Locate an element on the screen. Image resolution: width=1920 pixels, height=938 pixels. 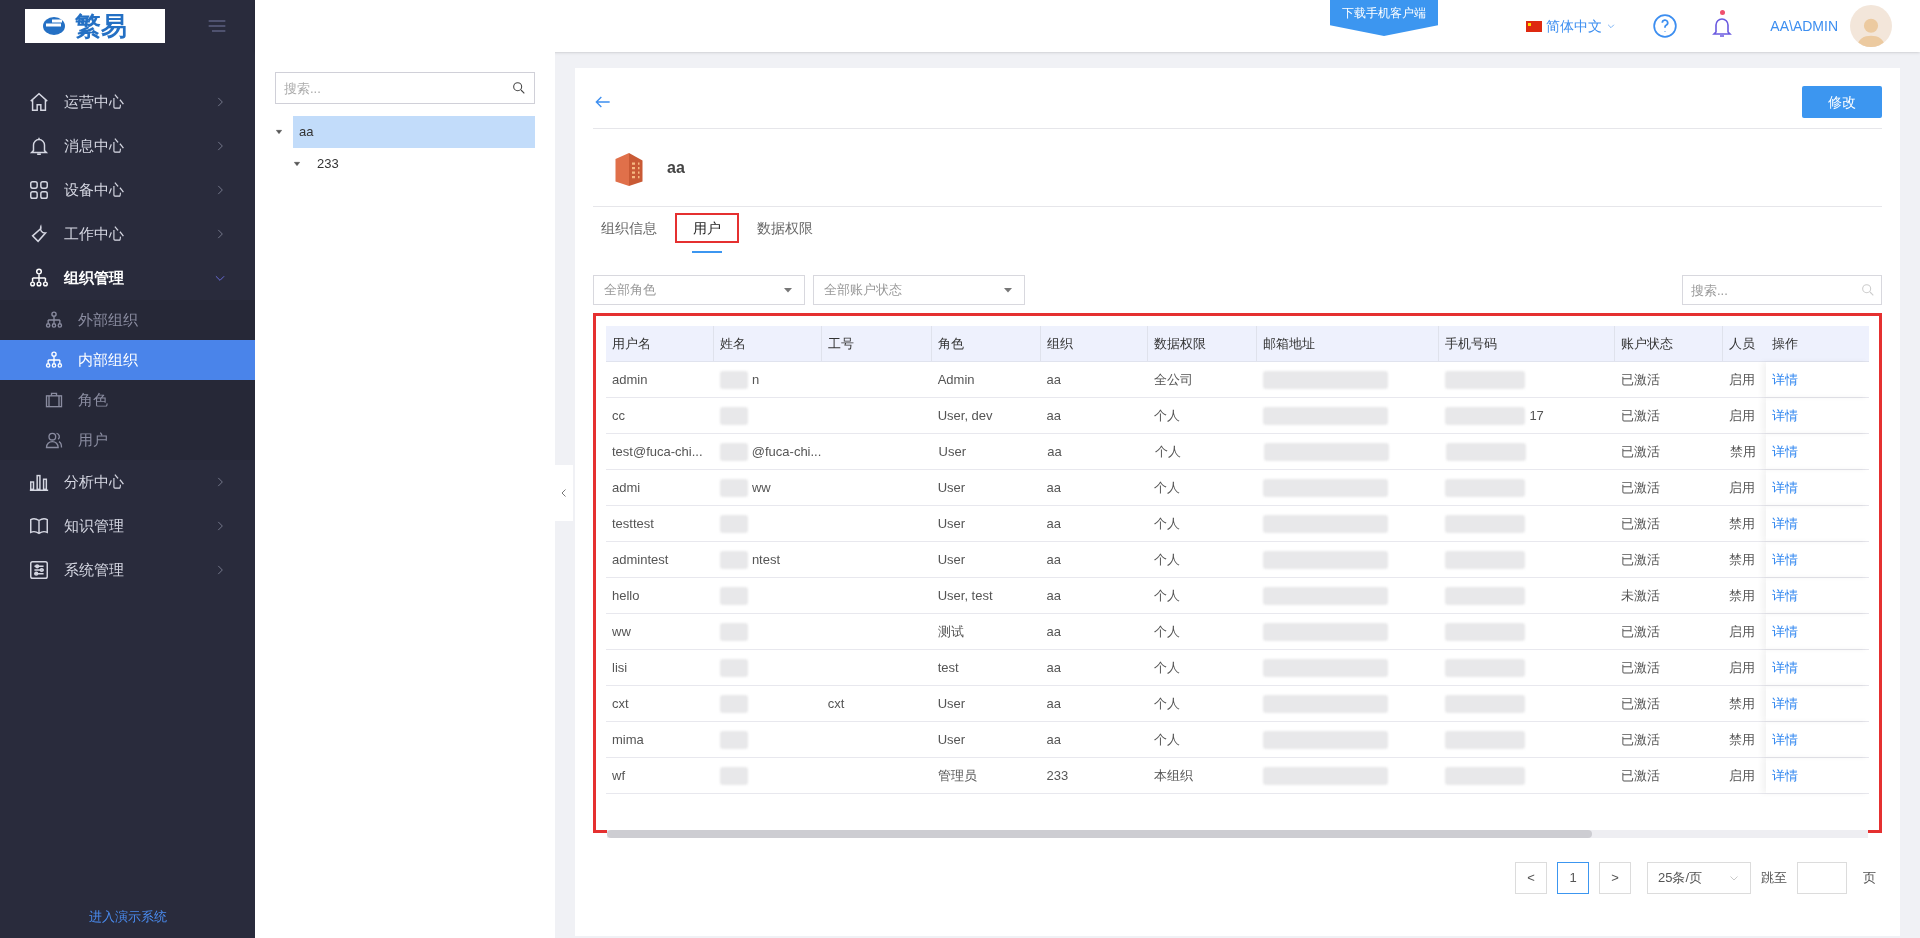
help-button is located at coordinates (1665, 26).